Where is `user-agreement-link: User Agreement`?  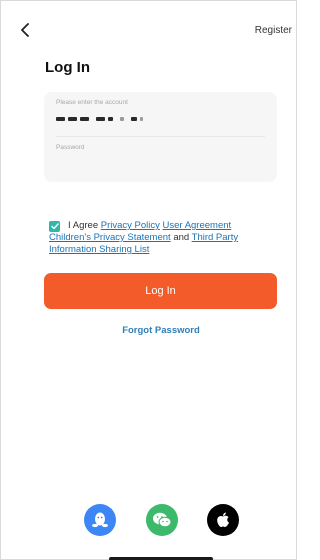 user-agreement-link: User Agreement is located at coordinates (197, 225).